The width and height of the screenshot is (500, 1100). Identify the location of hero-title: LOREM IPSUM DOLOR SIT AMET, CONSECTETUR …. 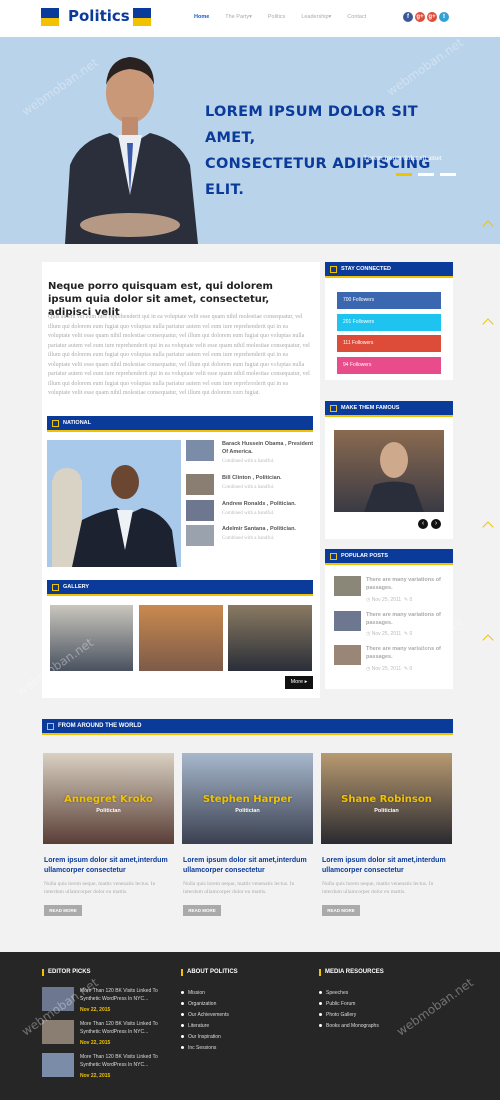
(318, 151).